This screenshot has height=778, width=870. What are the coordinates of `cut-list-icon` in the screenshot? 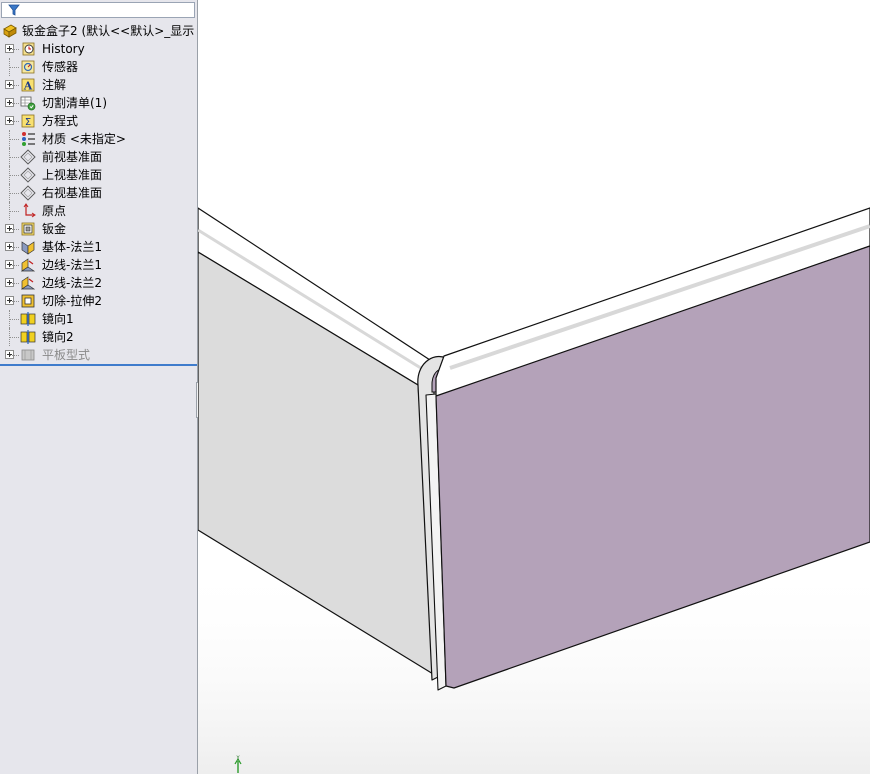 It's located at (28, 103).